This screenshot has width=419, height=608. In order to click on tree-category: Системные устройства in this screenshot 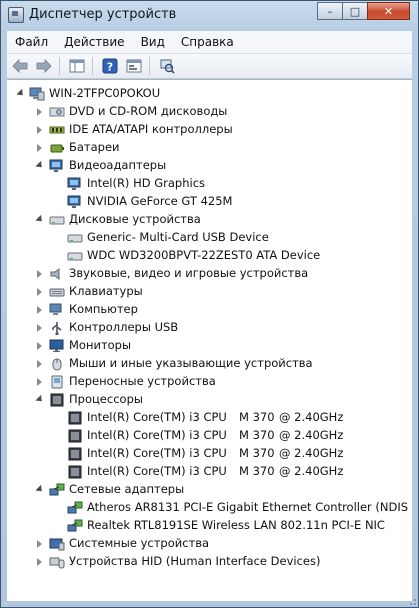, I will do `click(209, 544)`.